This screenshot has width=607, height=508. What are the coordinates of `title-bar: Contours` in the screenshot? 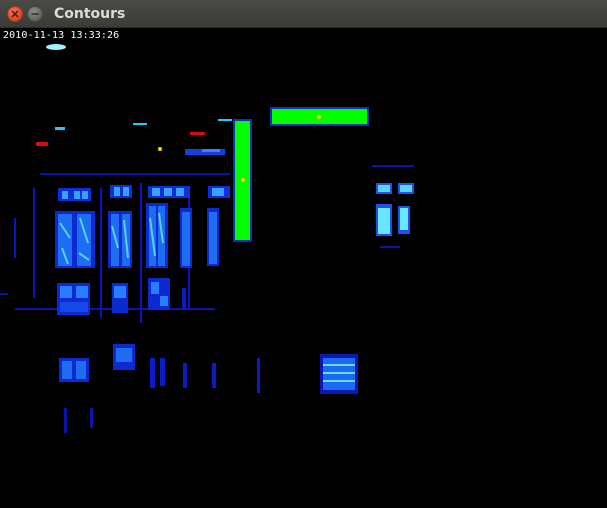 It's located at (303, 14).